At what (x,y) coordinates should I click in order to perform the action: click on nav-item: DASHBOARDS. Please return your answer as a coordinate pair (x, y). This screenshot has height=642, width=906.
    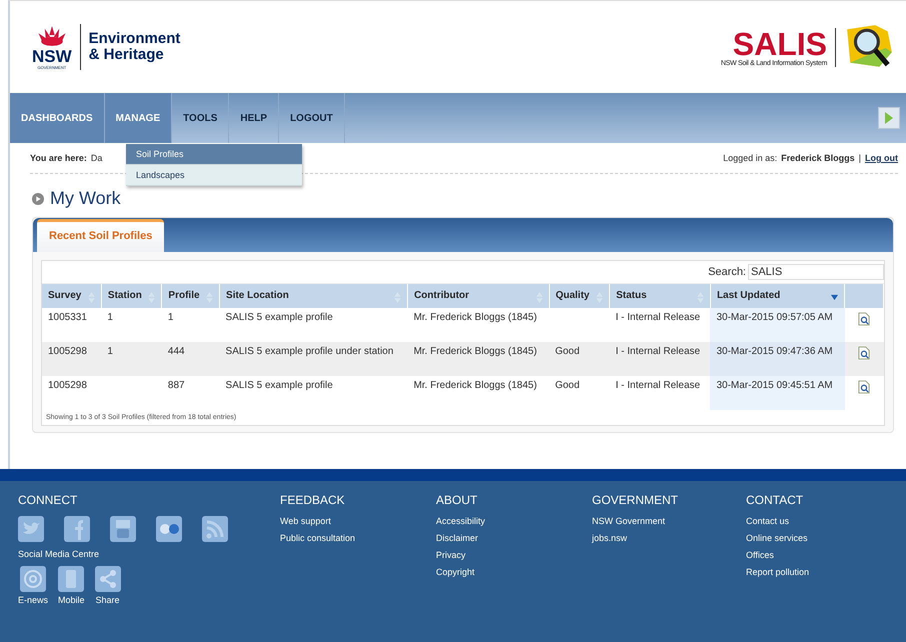
    Looking at the image, I should click on (57, 118).